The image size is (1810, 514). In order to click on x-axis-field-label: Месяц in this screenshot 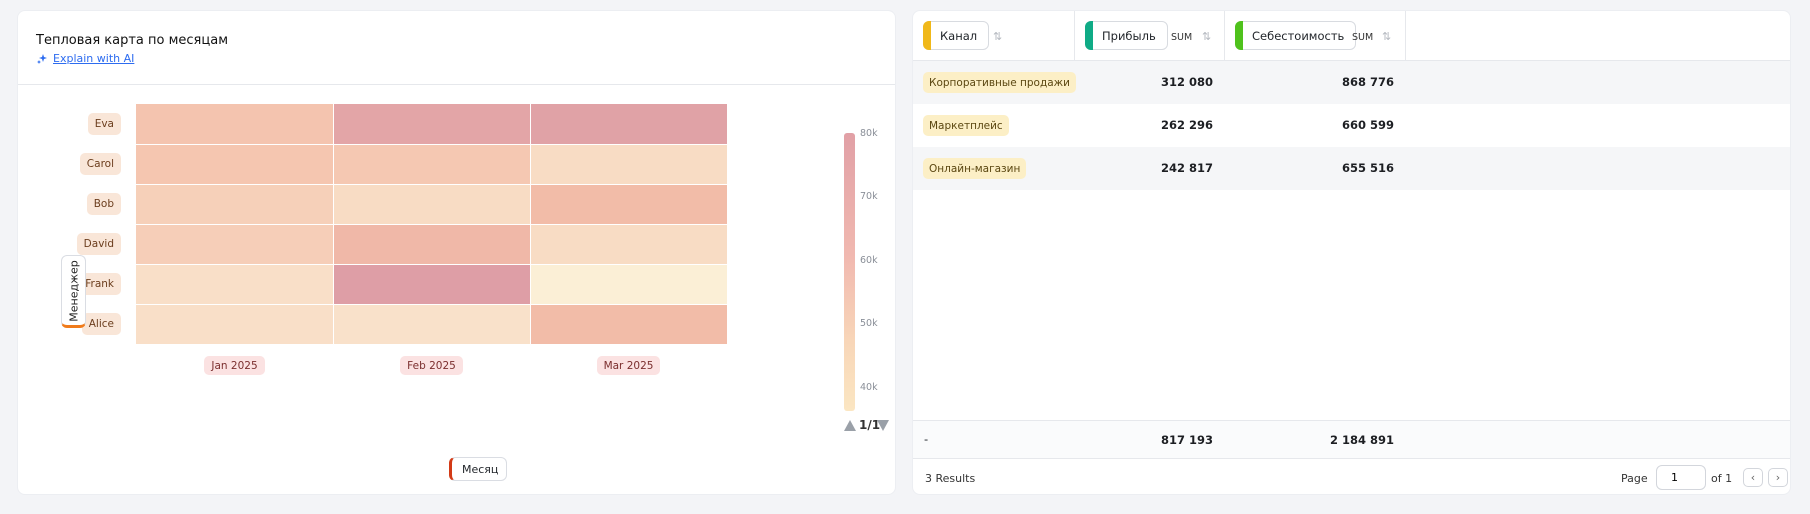, I will do `click(480, 469)`.